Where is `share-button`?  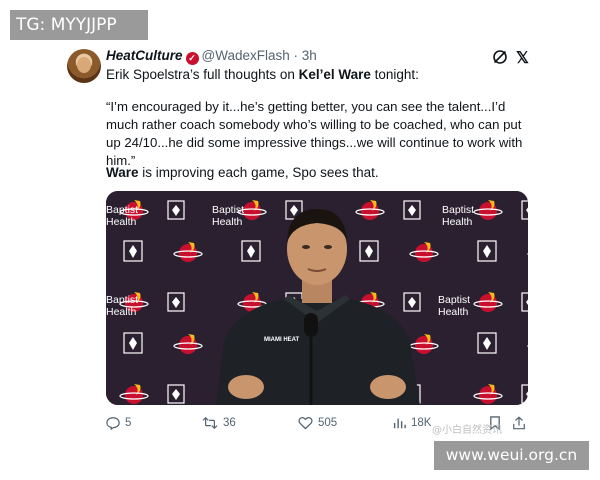 share-button is located at coordinates (519, 423).